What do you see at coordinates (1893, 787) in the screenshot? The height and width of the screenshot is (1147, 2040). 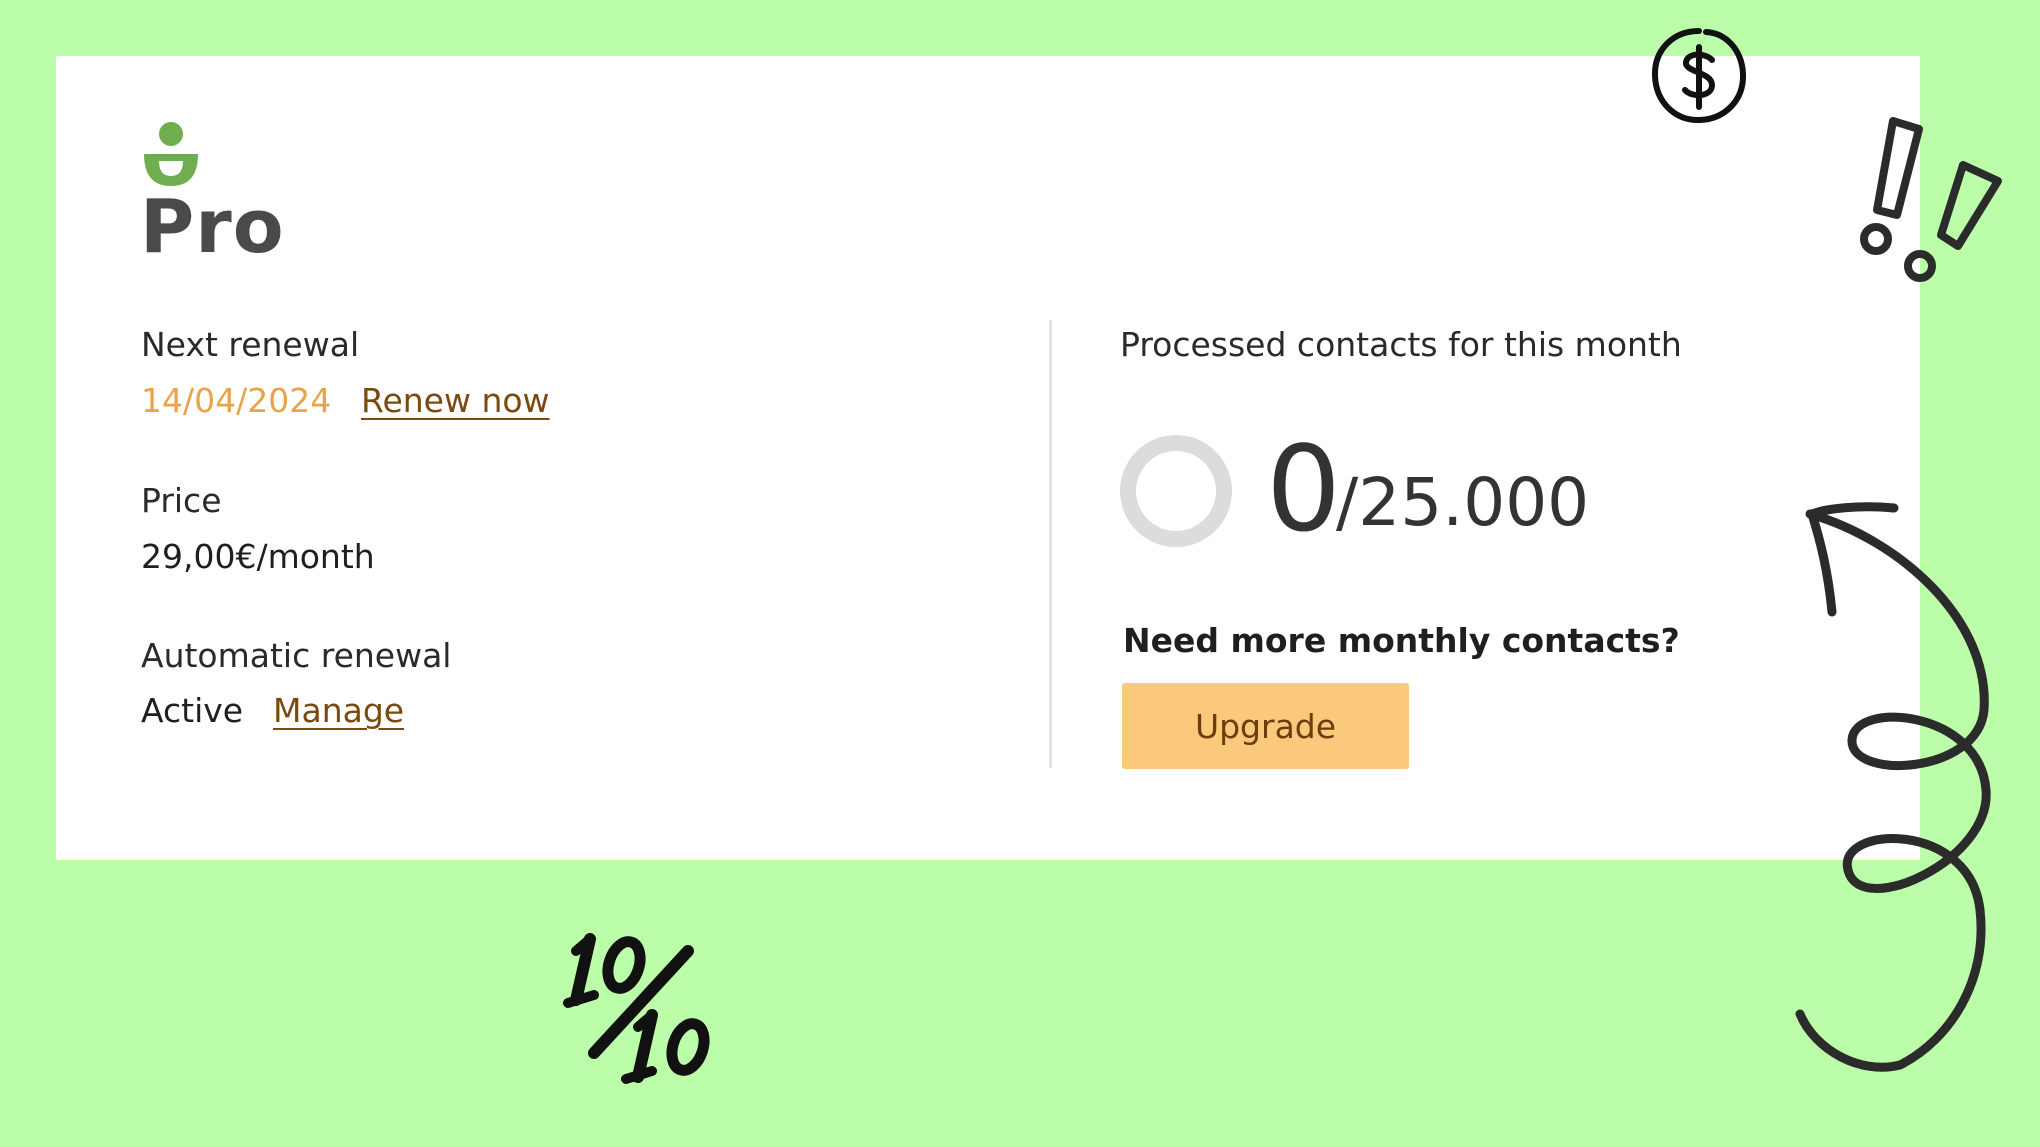 I see `curly-arrow-icon` at bounding box center [1893, 787].